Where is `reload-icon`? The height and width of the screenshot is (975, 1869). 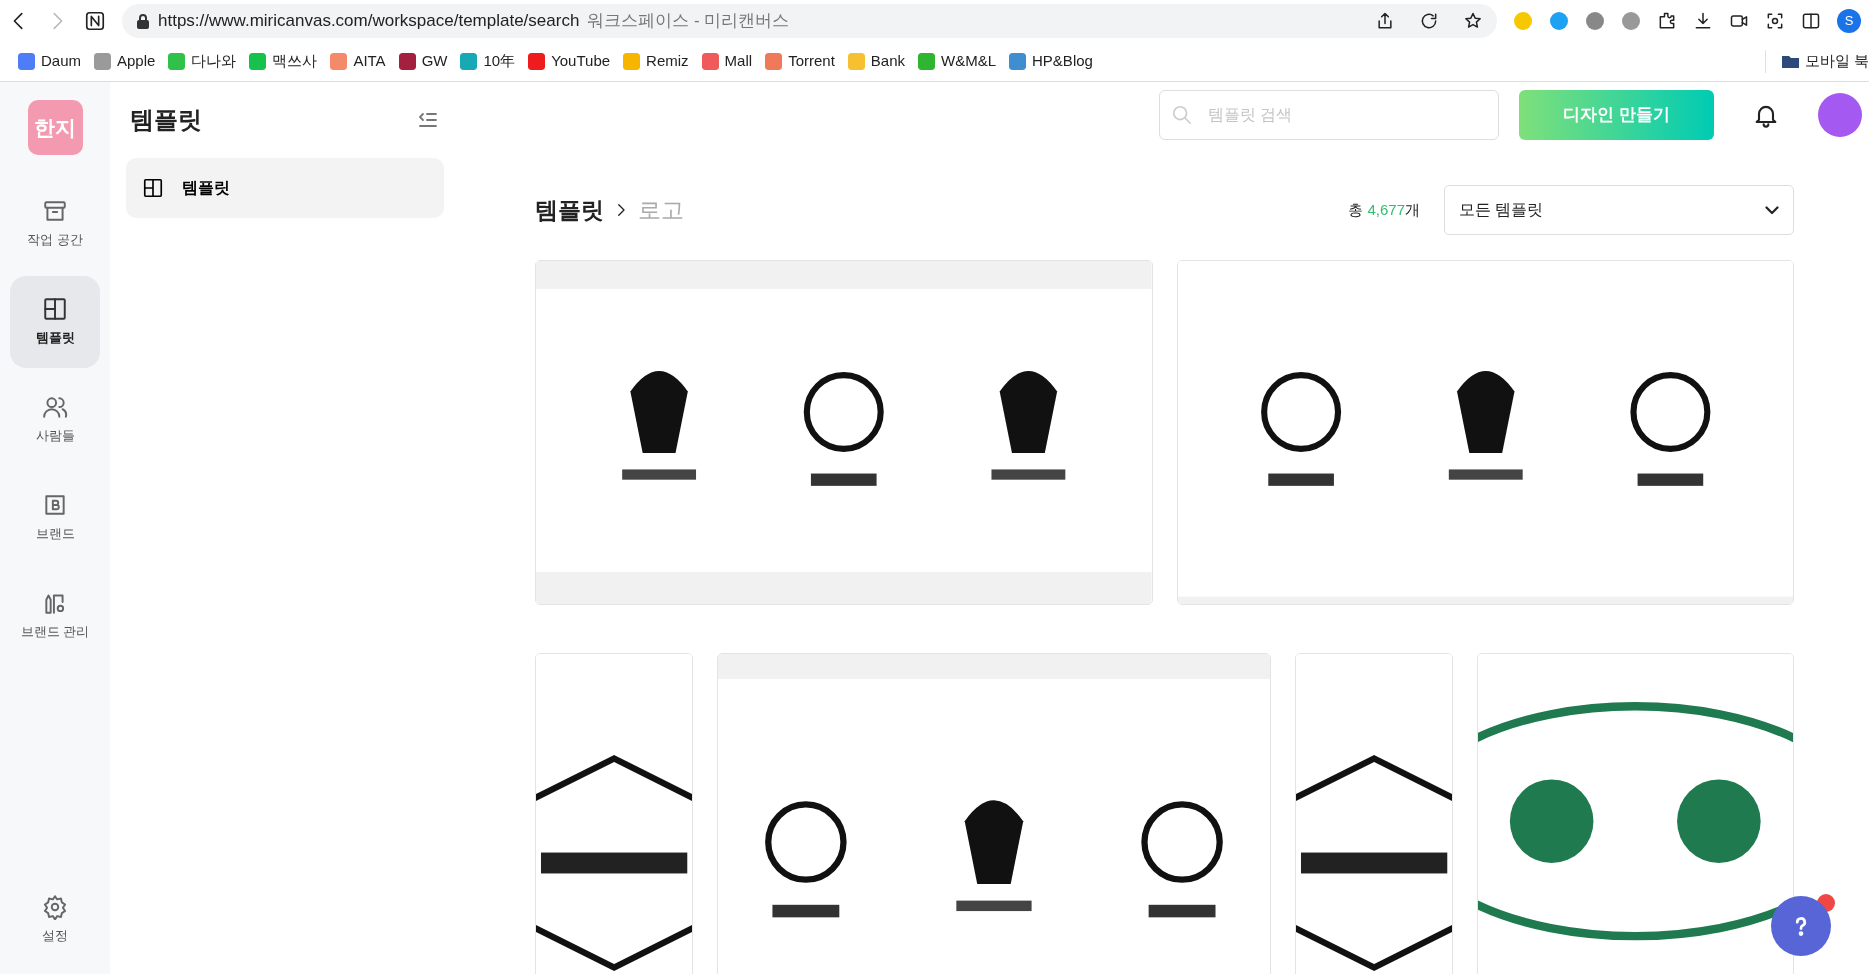 reload-icon is located at coordinates (1429, 21).